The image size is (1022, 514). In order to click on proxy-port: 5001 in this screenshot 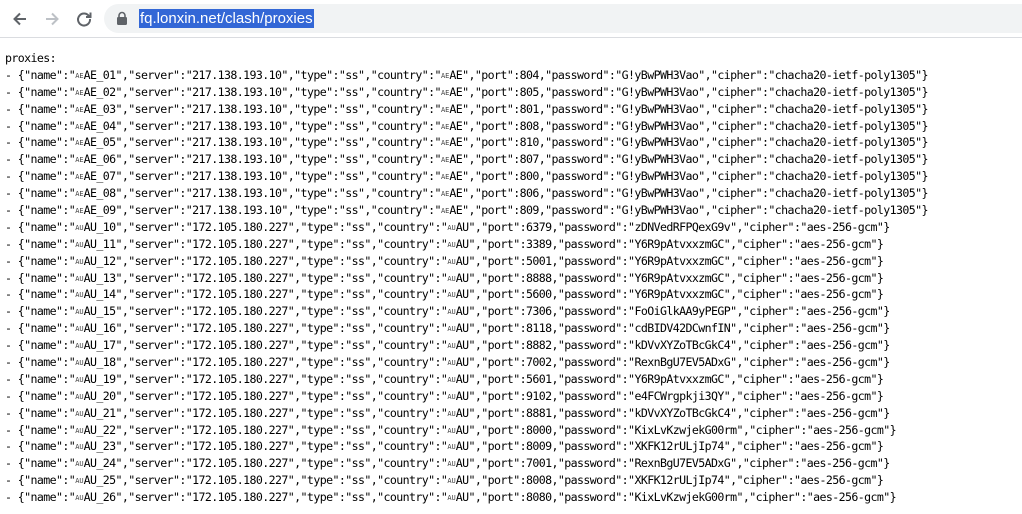, I will do `click(538, 260)`.